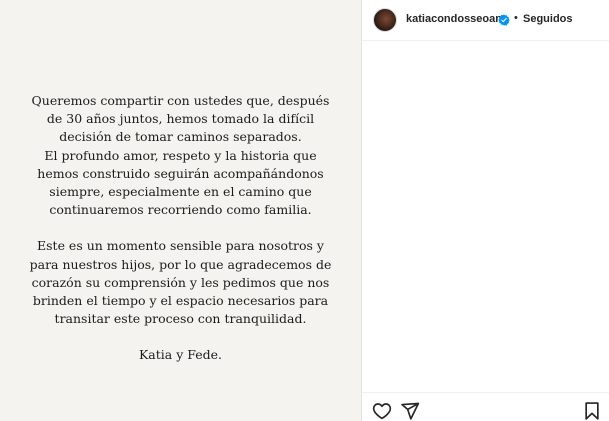 The image size is (609, 421). What do you see at coordinates (504, 19) in the screenshot?
I see `verified-badge-icon` at bounding box center [504, 19].